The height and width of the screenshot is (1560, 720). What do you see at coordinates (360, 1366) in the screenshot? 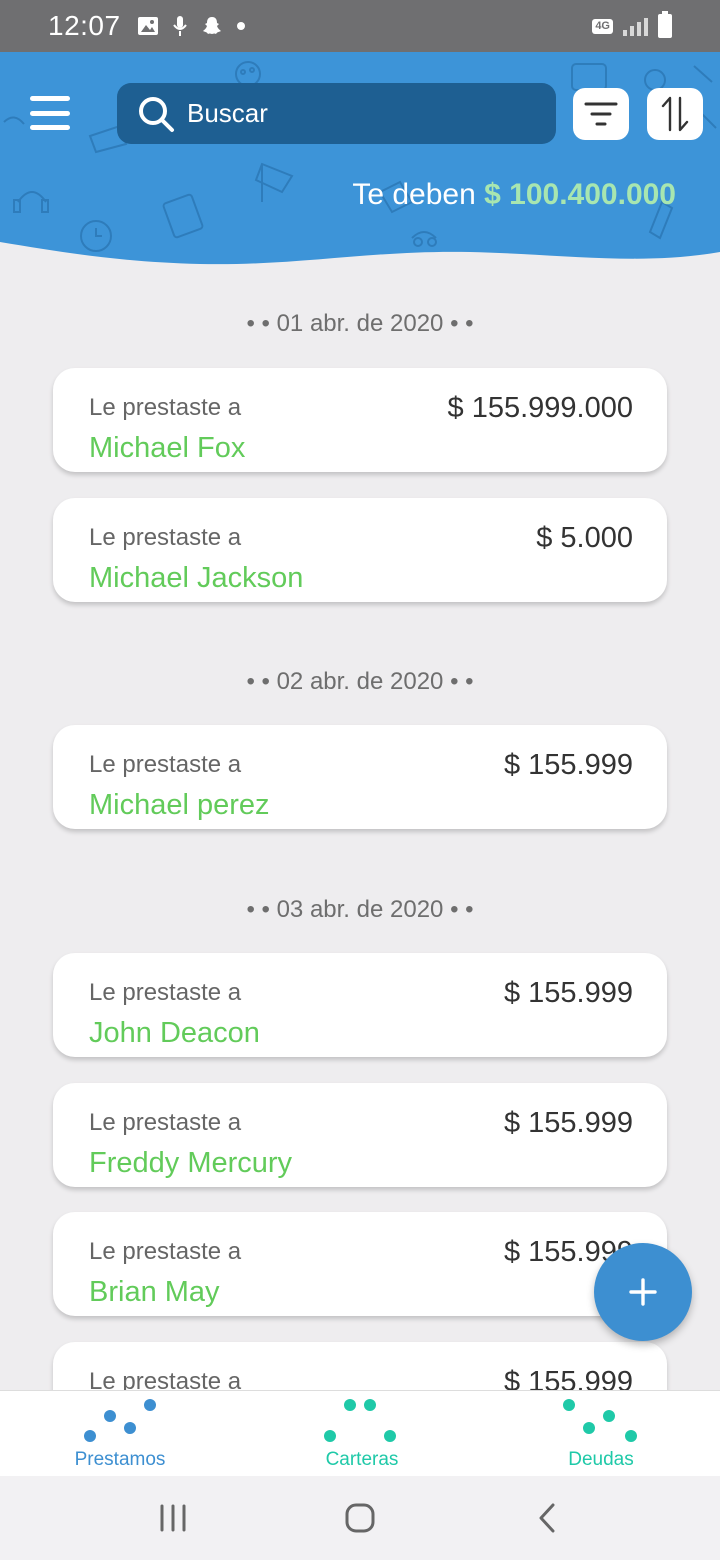
I see `loan-card: Le prestaste a $ 155.999` at bounding box center [360, 1366].